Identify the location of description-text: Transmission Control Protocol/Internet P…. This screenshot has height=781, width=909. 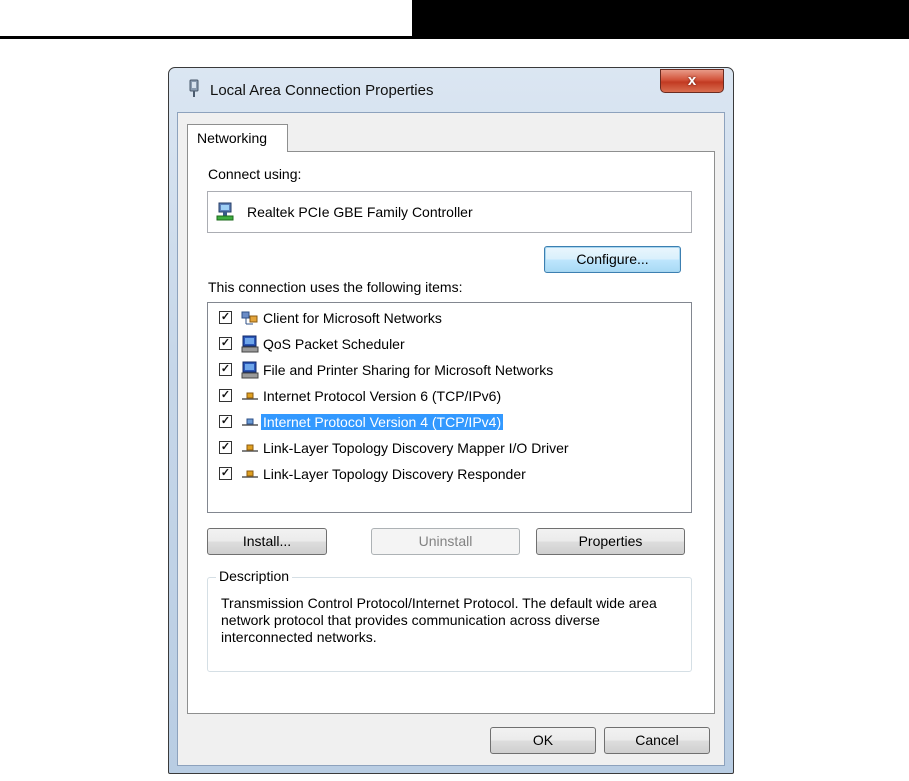
(439, 620).